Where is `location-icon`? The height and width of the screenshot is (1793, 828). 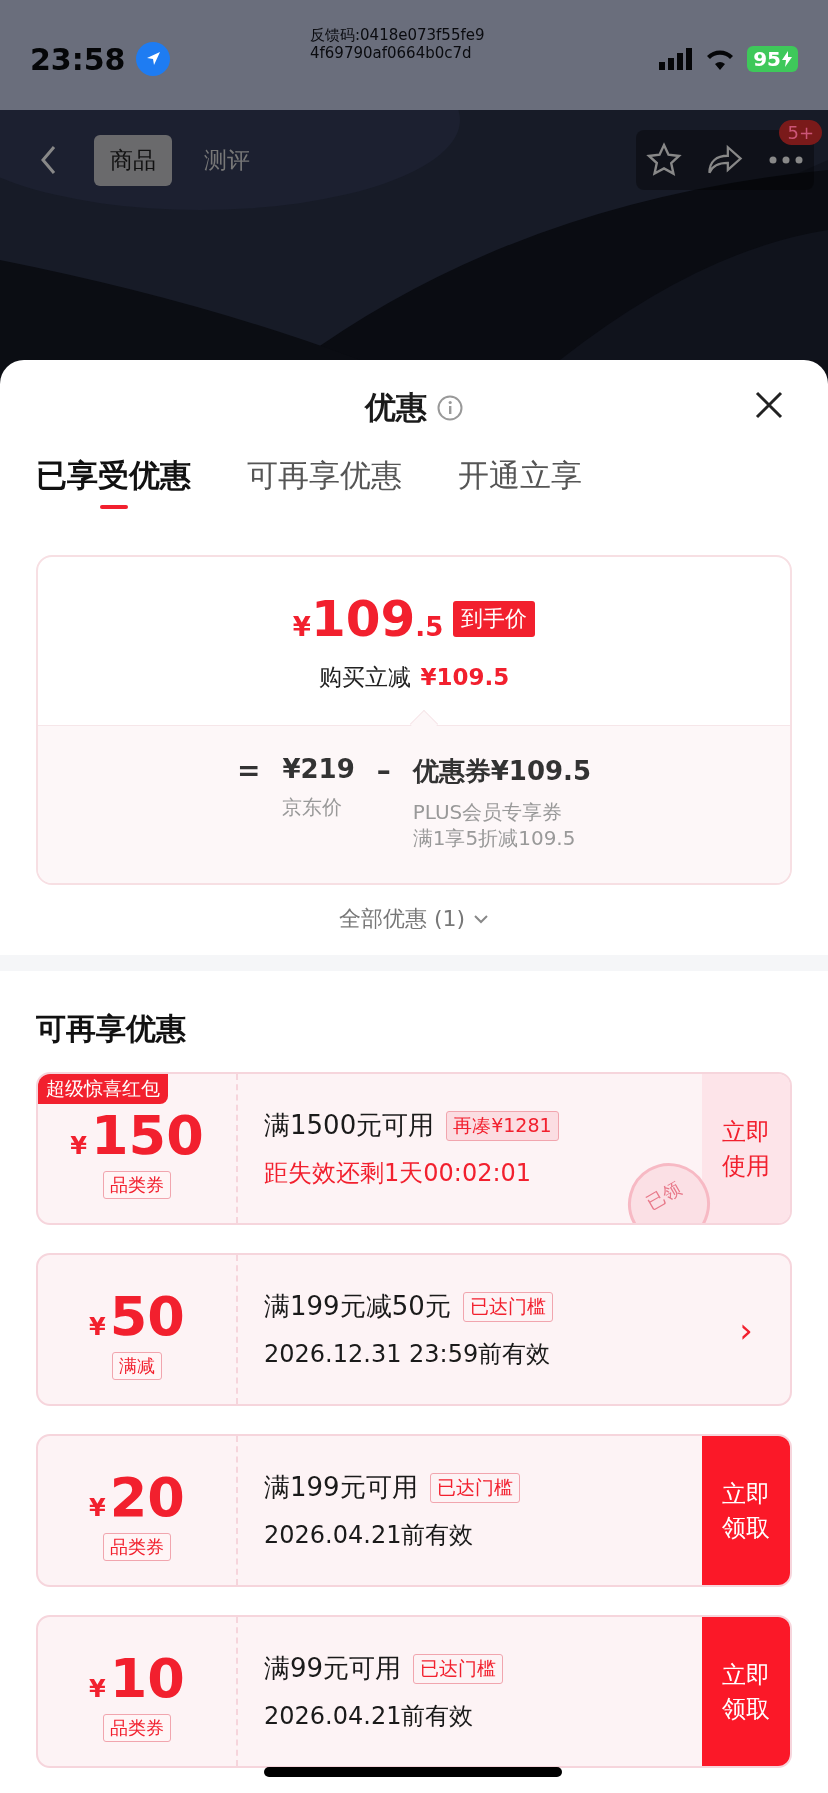
location-icon is located at coordinates (152, 59).